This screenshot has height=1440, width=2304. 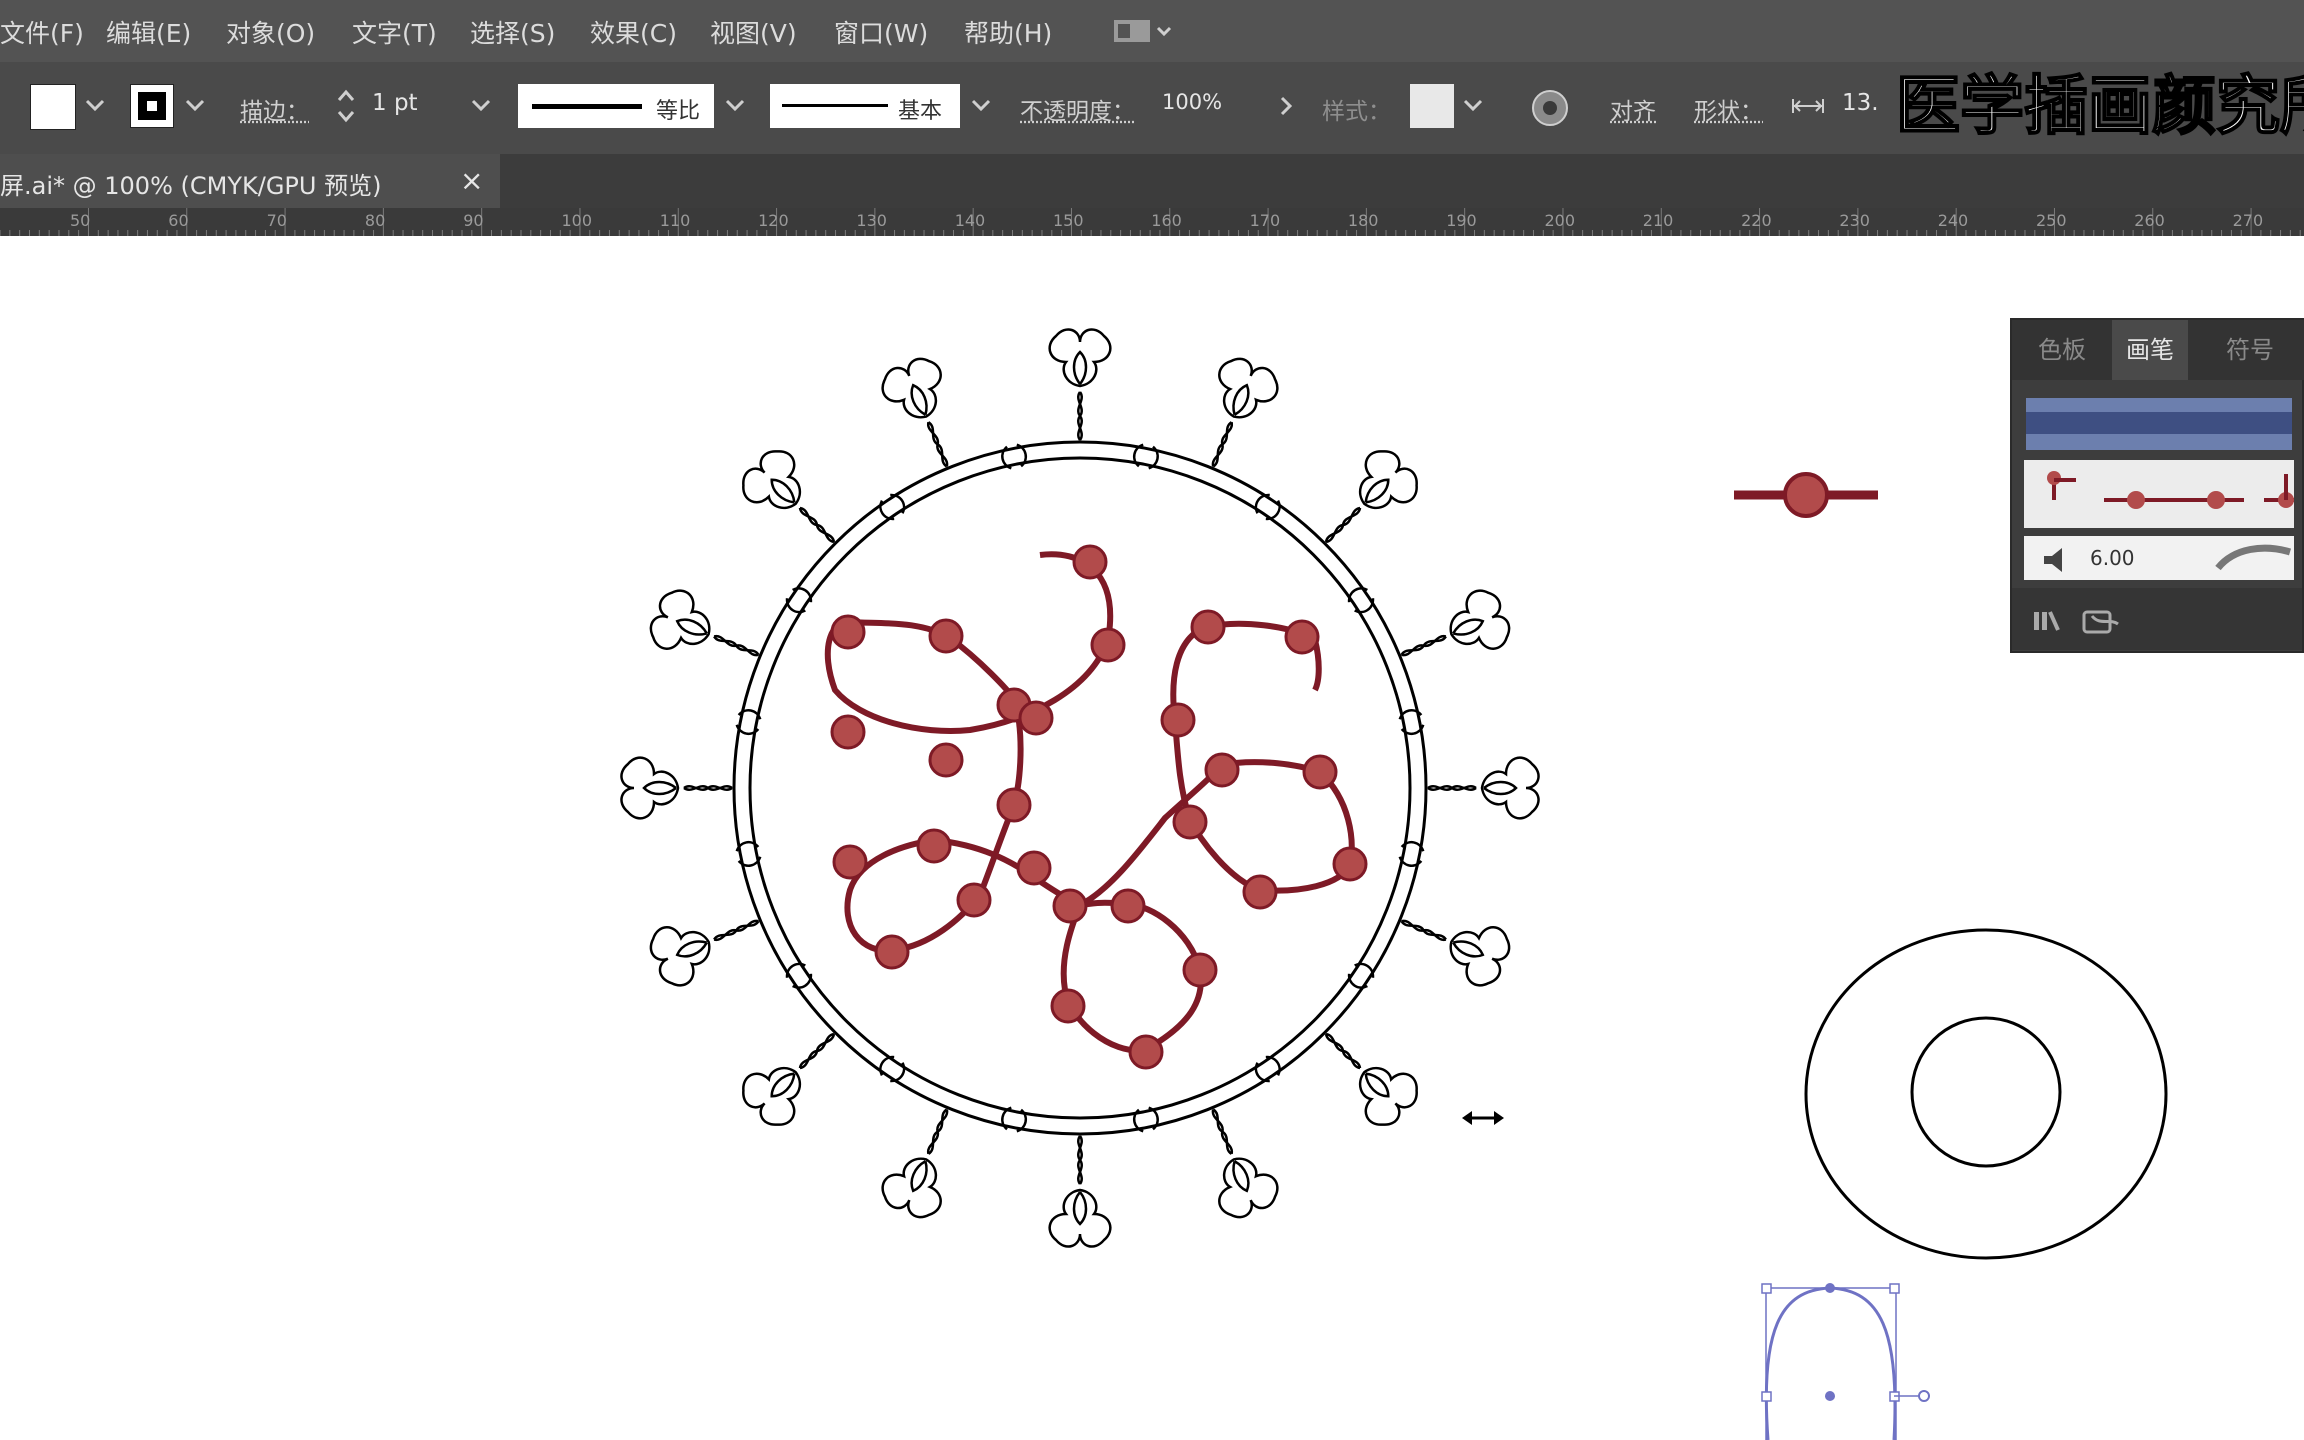 What do you see at coordinates (2112, 558) in the screenshot?
I see `brush-stroke-value: 6.00` at bounding box center [2112, 558].